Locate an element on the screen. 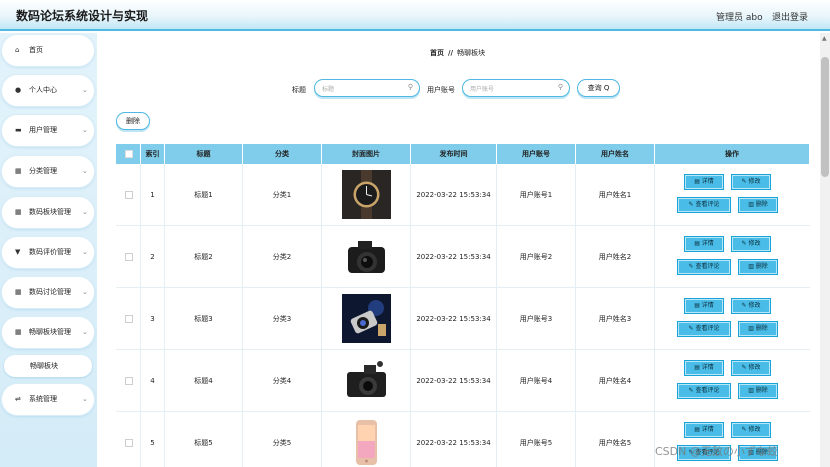 This screenshot has width=830, height=467. briefcase-icon: ▬ is located at coordinates (18, 130).